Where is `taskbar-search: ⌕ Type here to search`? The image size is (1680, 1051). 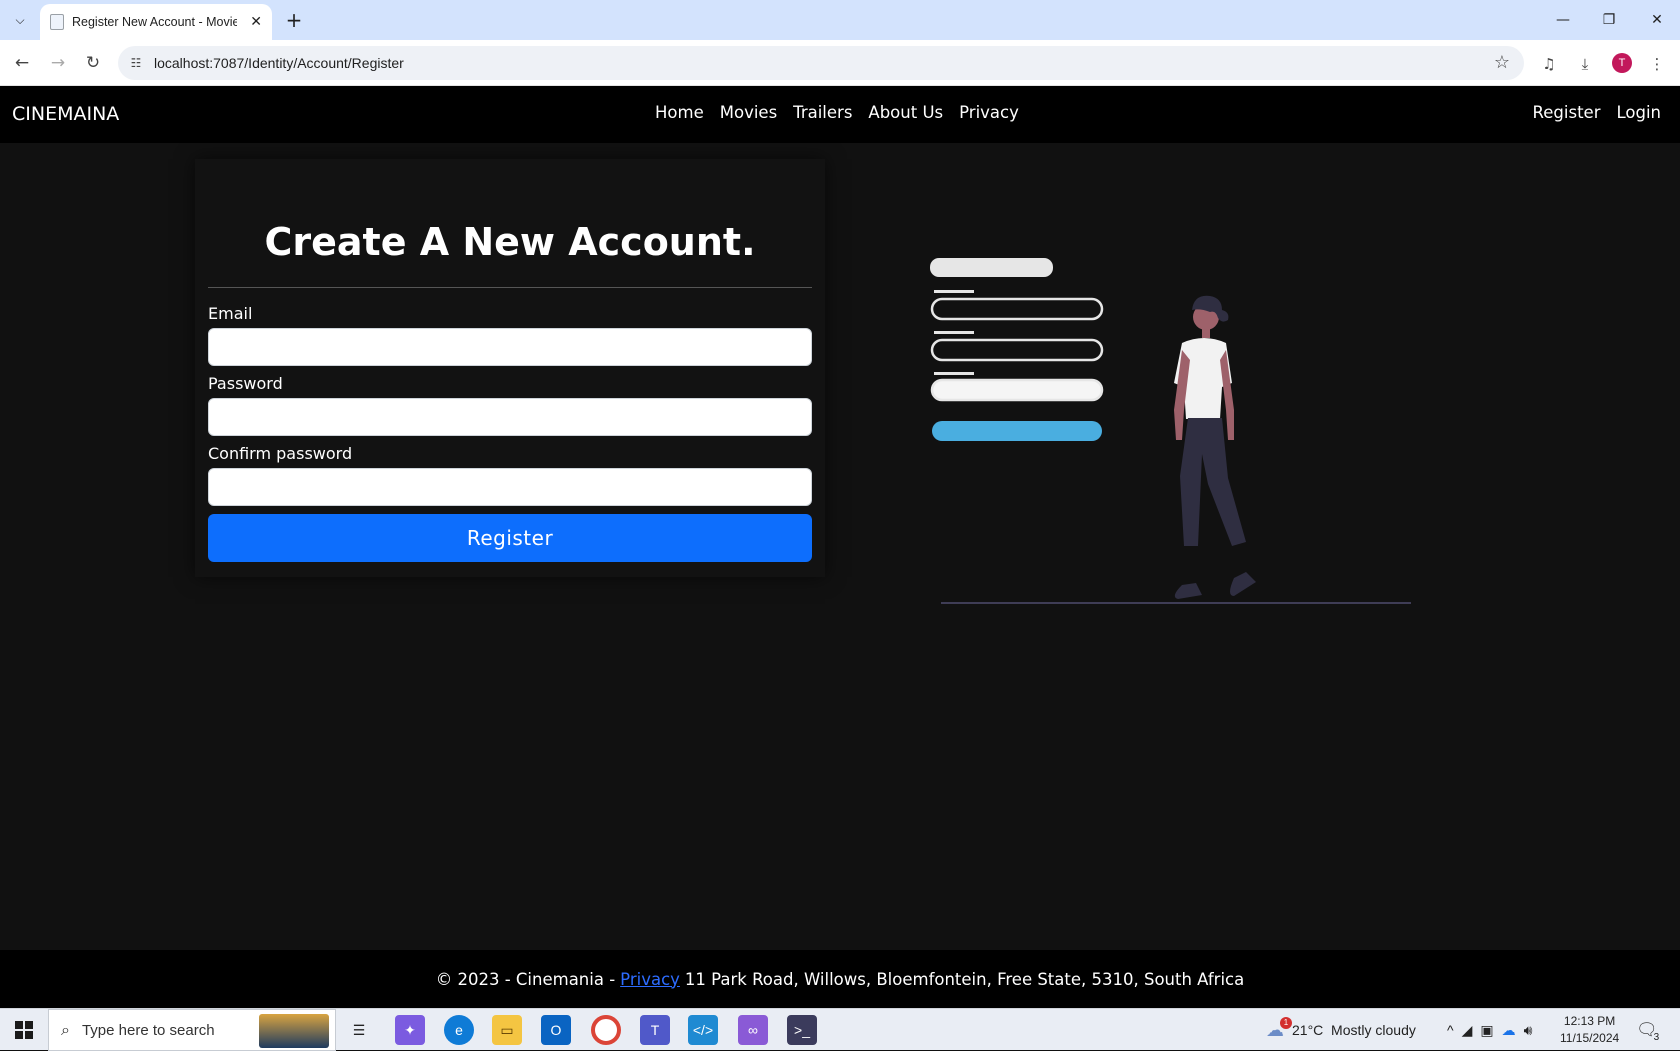
taskbar-search: ⌕ Type here to search is located at coordinates (192, 1030).